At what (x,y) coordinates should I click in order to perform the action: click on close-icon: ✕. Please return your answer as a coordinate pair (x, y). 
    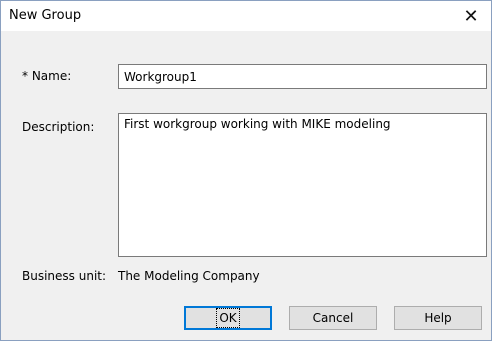
    Looking at the image, I should click on (471, 16).